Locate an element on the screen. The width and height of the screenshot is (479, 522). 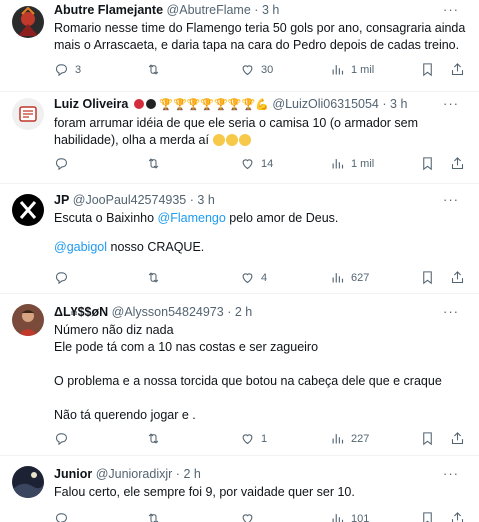
view-count: 101 is located at coordinates (360, 517).